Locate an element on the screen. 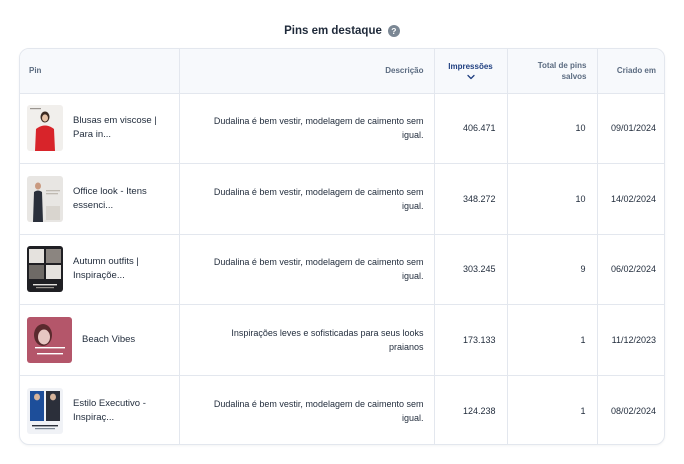  pin-created-date: 06/02/2024 is located at coordinates (630, 269).